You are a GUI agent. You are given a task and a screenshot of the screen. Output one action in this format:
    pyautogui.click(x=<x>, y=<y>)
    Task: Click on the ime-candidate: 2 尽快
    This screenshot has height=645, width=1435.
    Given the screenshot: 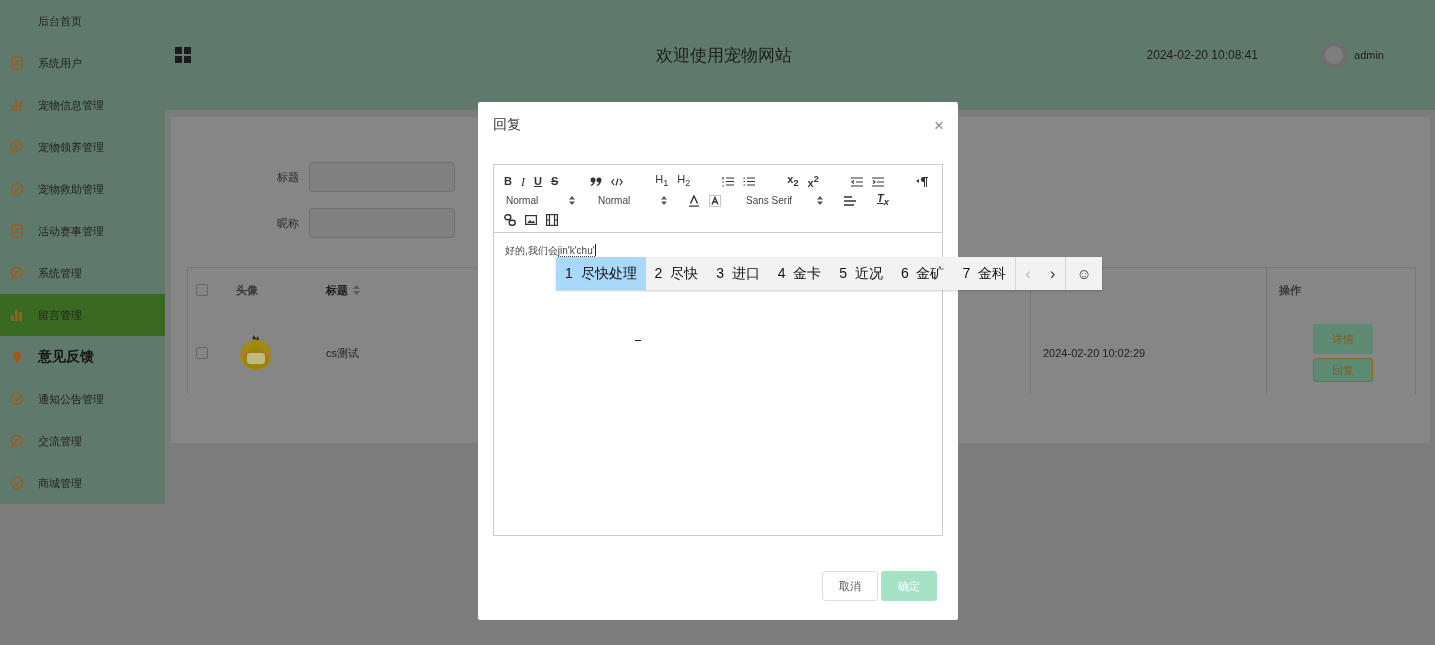 What is the action you would take?
    pyautogui.click(x=676, y=273)
    